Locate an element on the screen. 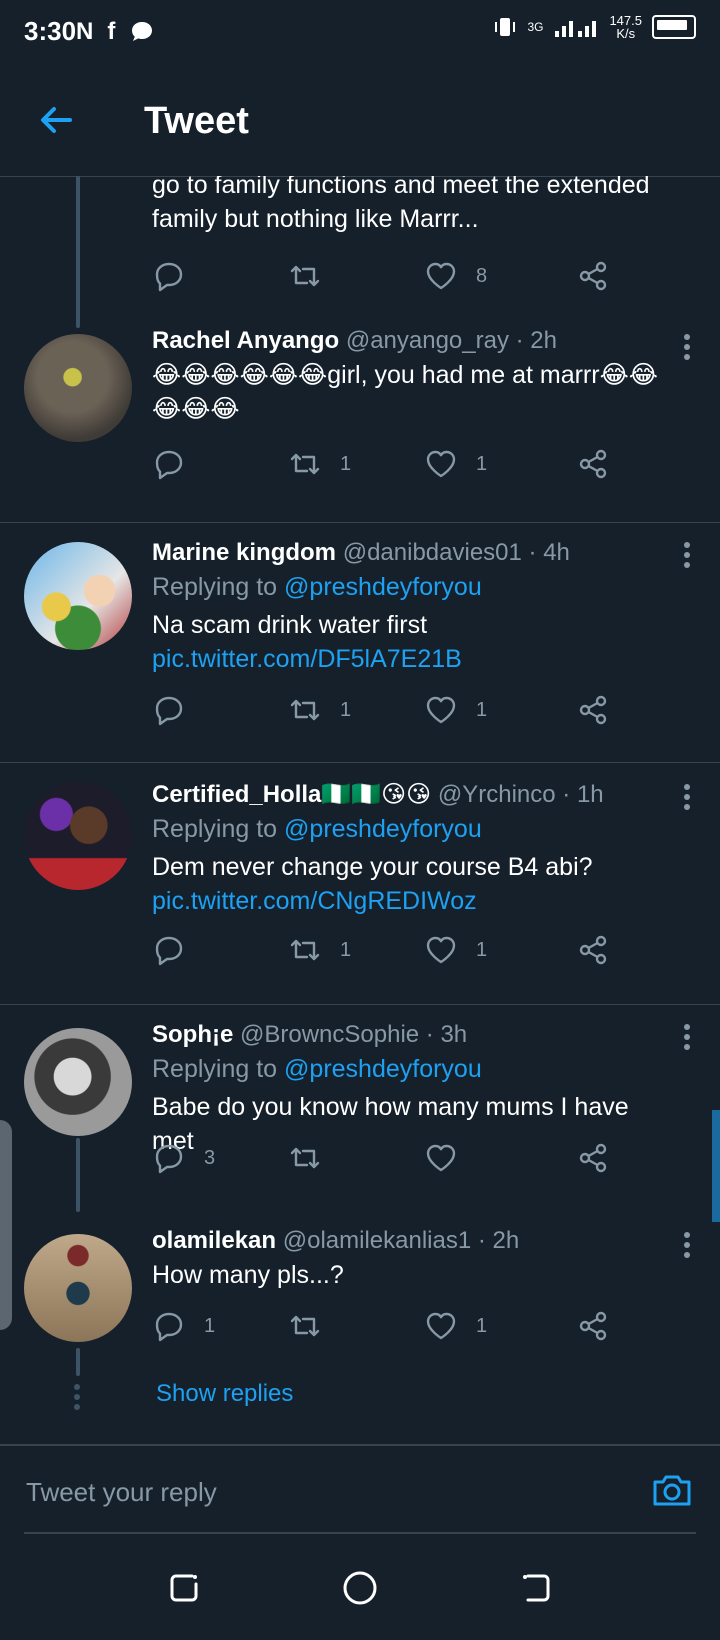  media-link: pic.twitter.com/DF5lA7E21B is located at coordinates (307, 659).